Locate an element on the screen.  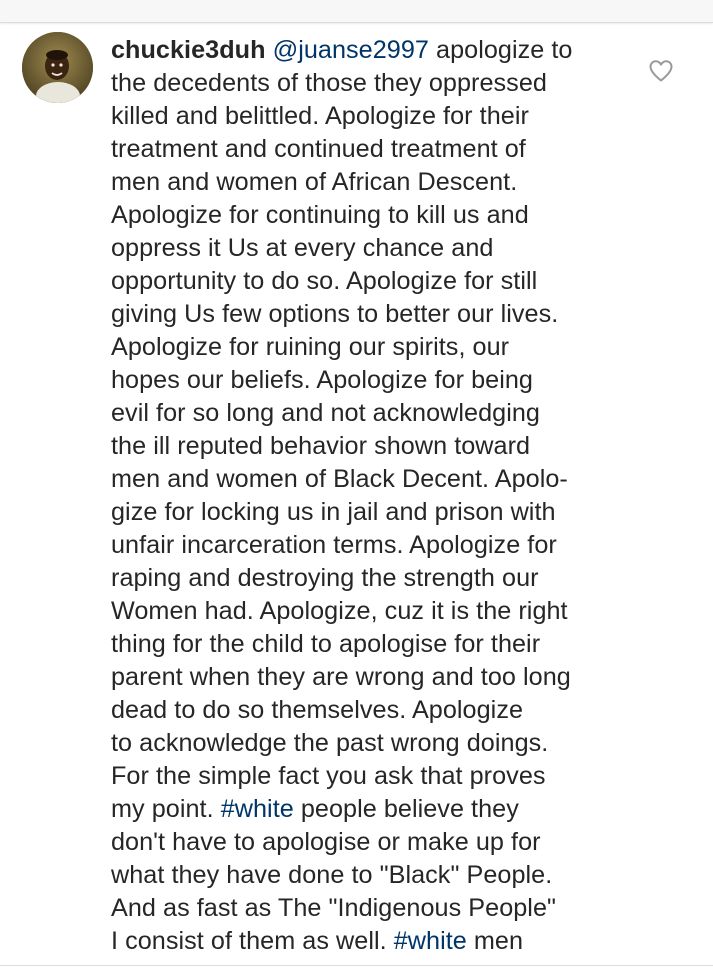
comment-line: men and women of African Descent. is located at coordinates (314, 182).